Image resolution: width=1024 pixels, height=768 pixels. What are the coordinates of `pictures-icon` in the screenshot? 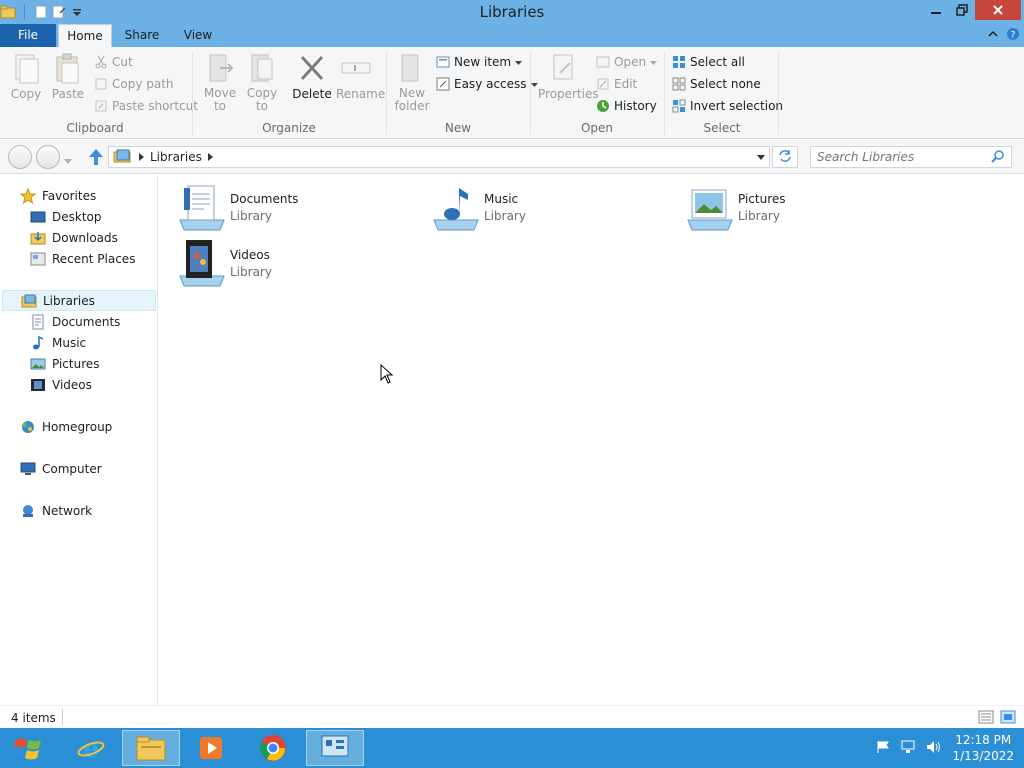 It's located at (38, 364).